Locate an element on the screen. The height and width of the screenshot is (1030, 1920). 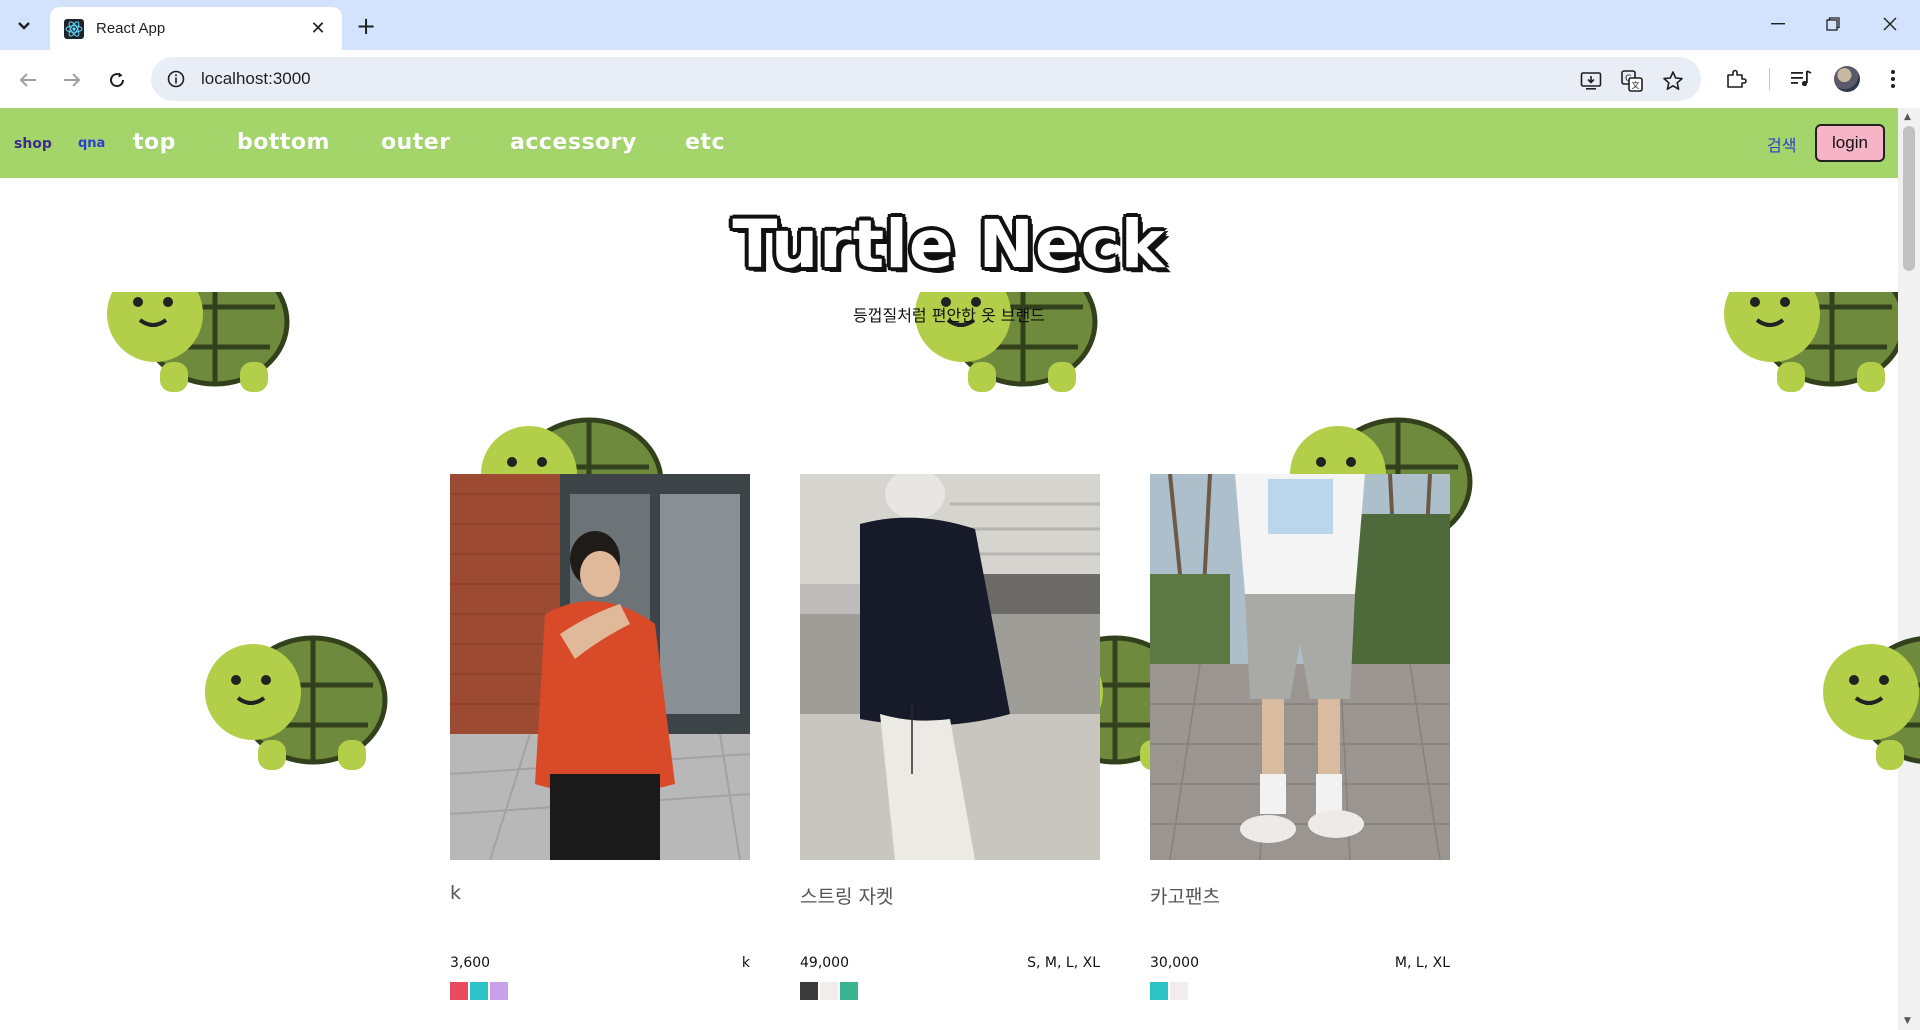
more-menu-icon is located at coordinates (1893, 79).